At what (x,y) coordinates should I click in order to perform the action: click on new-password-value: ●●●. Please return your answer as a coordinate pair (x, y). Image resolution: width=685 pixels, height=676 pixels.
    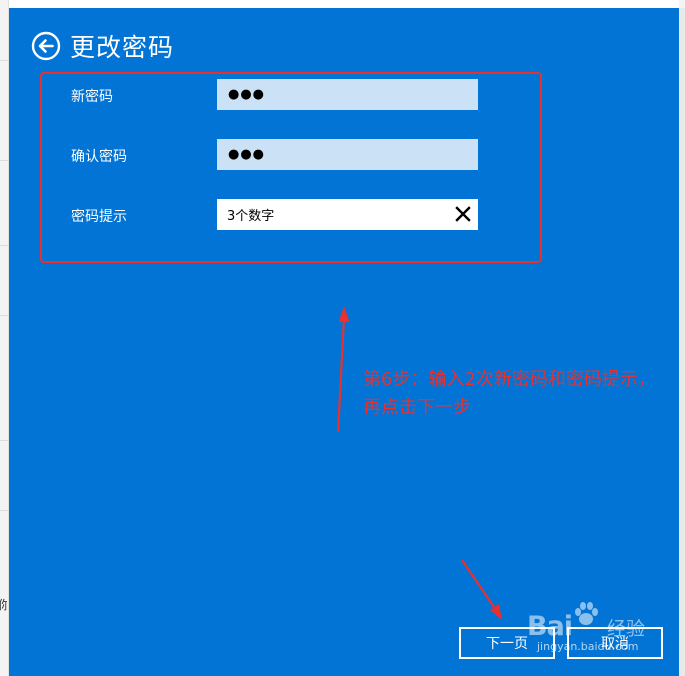
    Looking at the image, I should click on (247, 94).